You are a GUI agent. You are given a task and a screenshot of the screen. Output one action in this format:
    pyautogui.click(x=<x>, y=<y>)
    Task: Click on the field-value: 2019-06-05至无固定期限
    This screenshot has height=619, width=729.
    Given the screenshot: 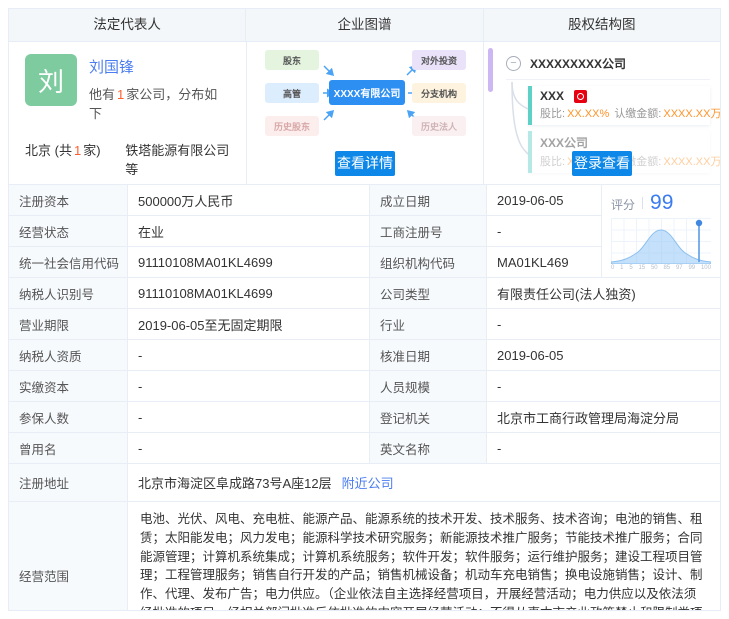 What is the action you would take?
    pyautogui.click(x=248, y=323)
    